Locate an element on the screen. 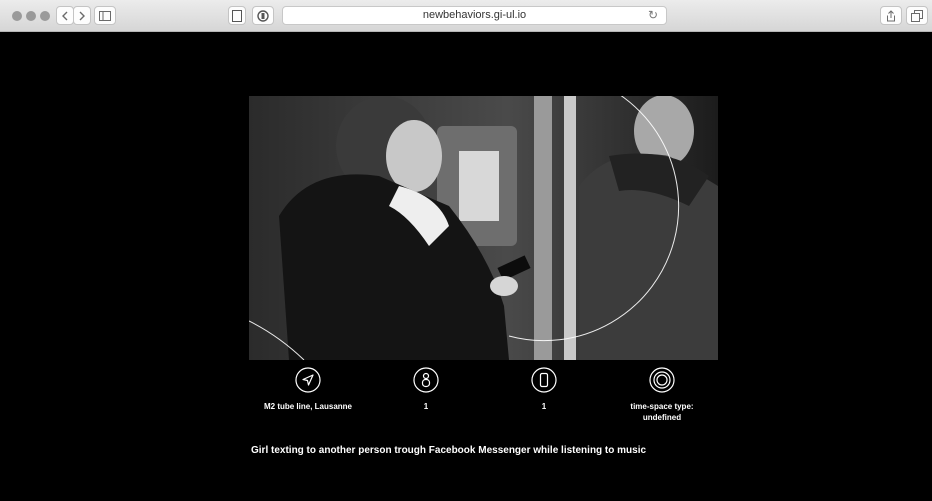 This screenshot has height=501, width=932. address-bar: newbehaviors.gi-ul.io ↻ is located at coordinates (474, 15).